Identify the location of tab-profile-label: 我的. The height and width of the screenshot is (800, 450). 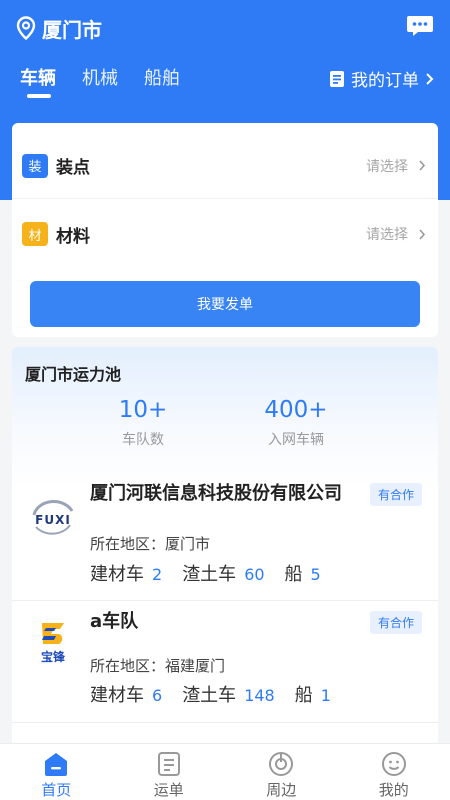
(393, 790).